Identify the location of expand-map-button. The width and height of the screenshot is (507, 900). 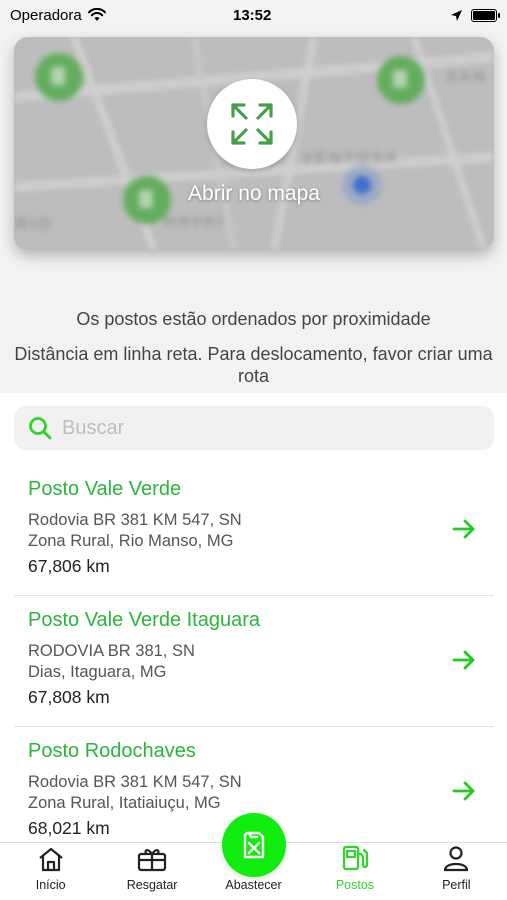
(252, 124).